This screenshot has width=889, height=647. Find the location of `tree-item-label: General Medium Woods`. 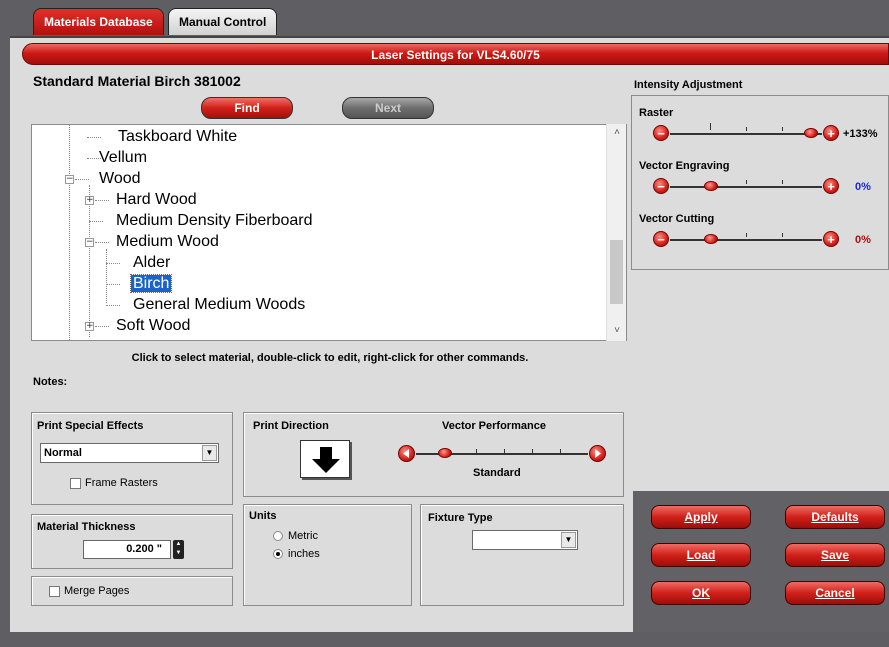

tree-item-label: General Medium Woods is located at coordinates (219, 304).